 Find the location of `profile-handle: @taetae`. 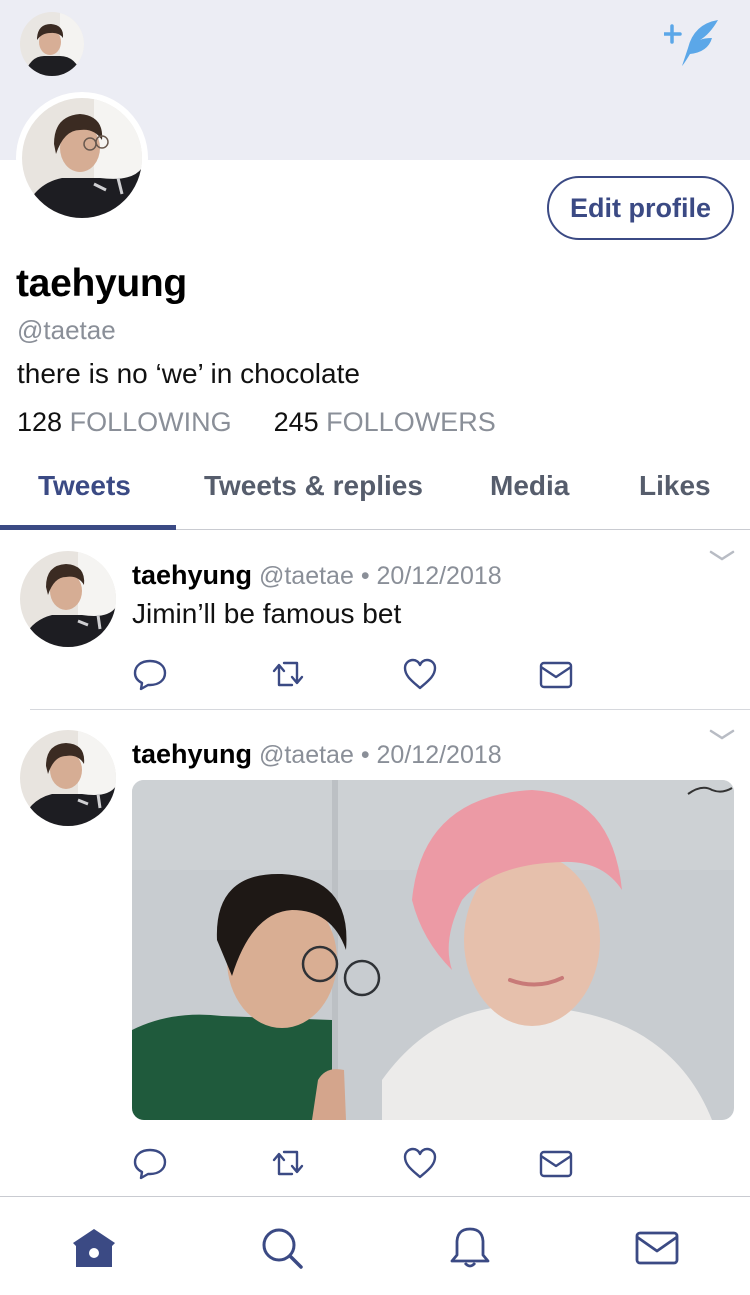

profile-handle: @taetae is located at coordinates (66, 330).